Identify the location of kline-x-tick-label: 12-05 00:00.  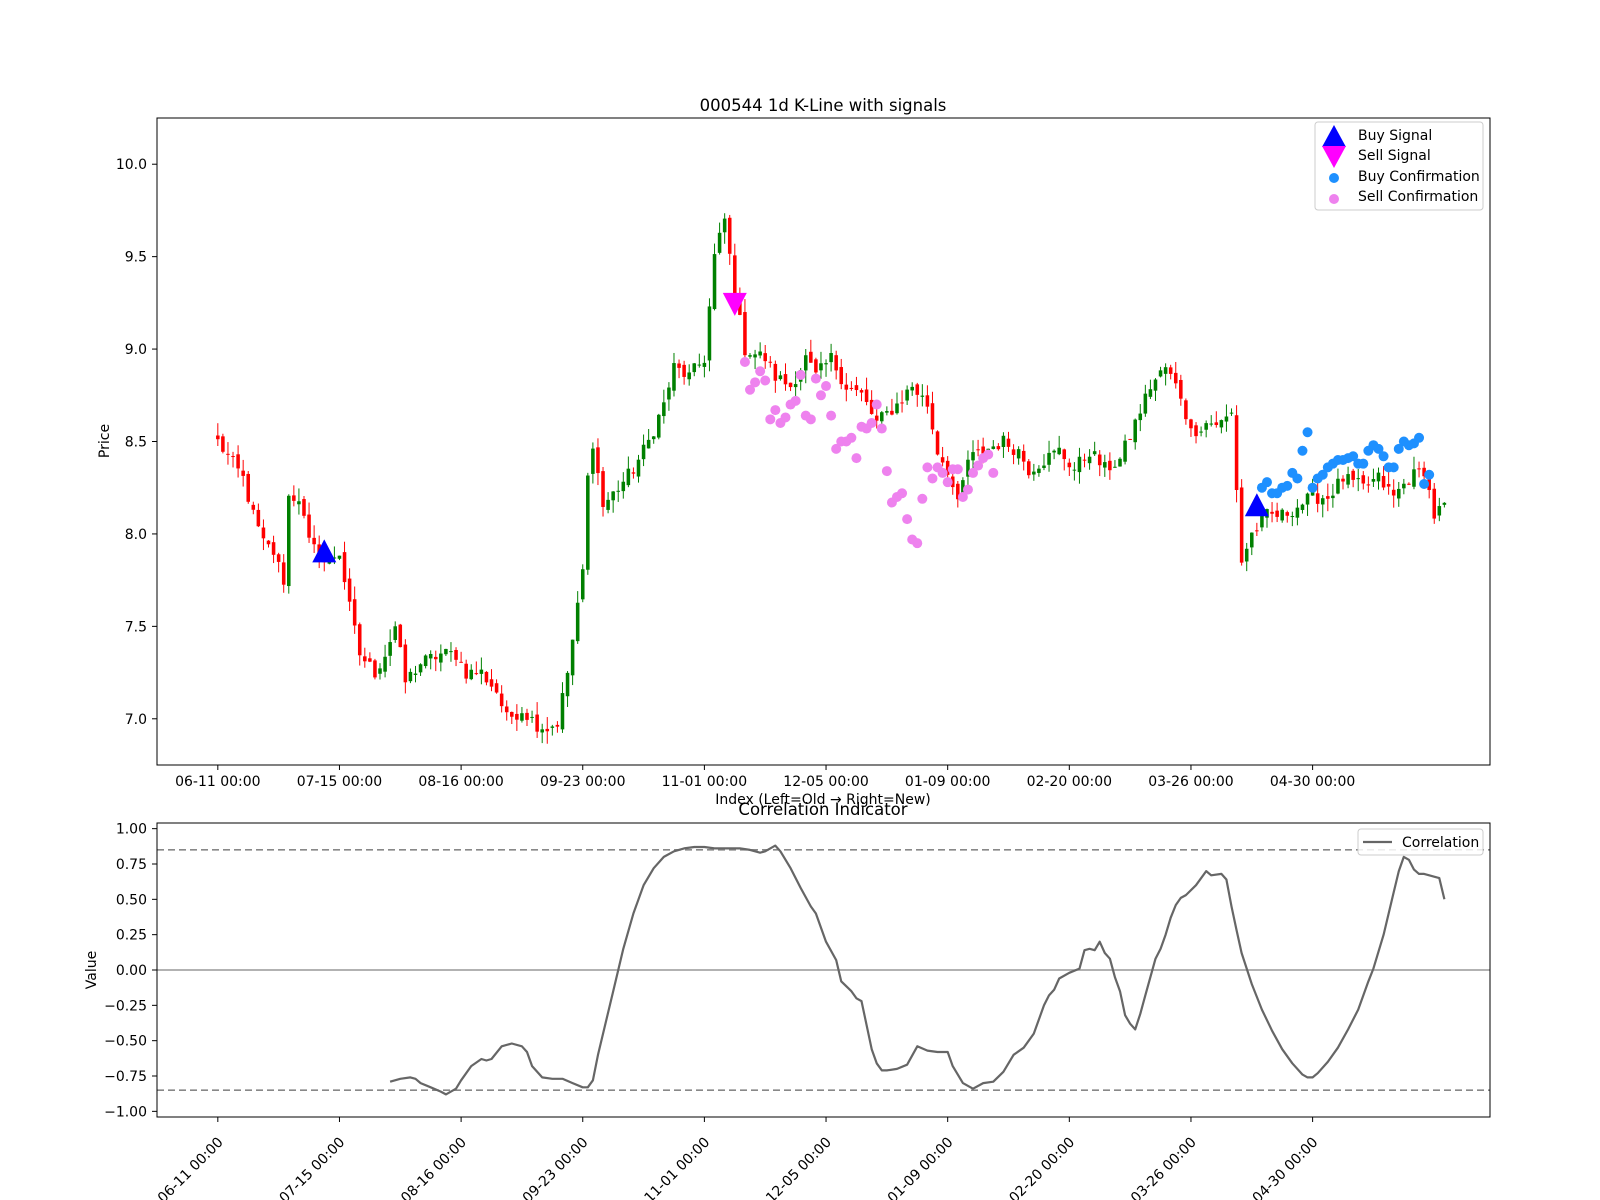
(825, 782).